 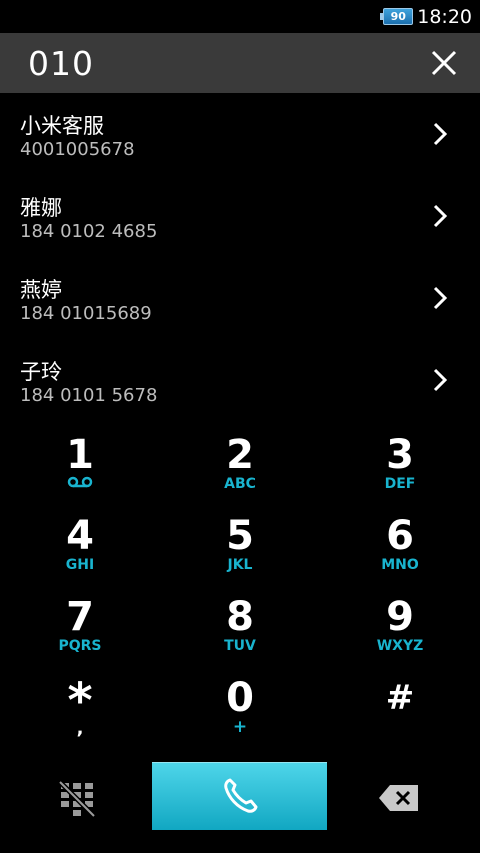 What do you see at coordinates (61, 63) in the screenshot?
I see `dial-number-input: 010` at bounding box center [61, 63].